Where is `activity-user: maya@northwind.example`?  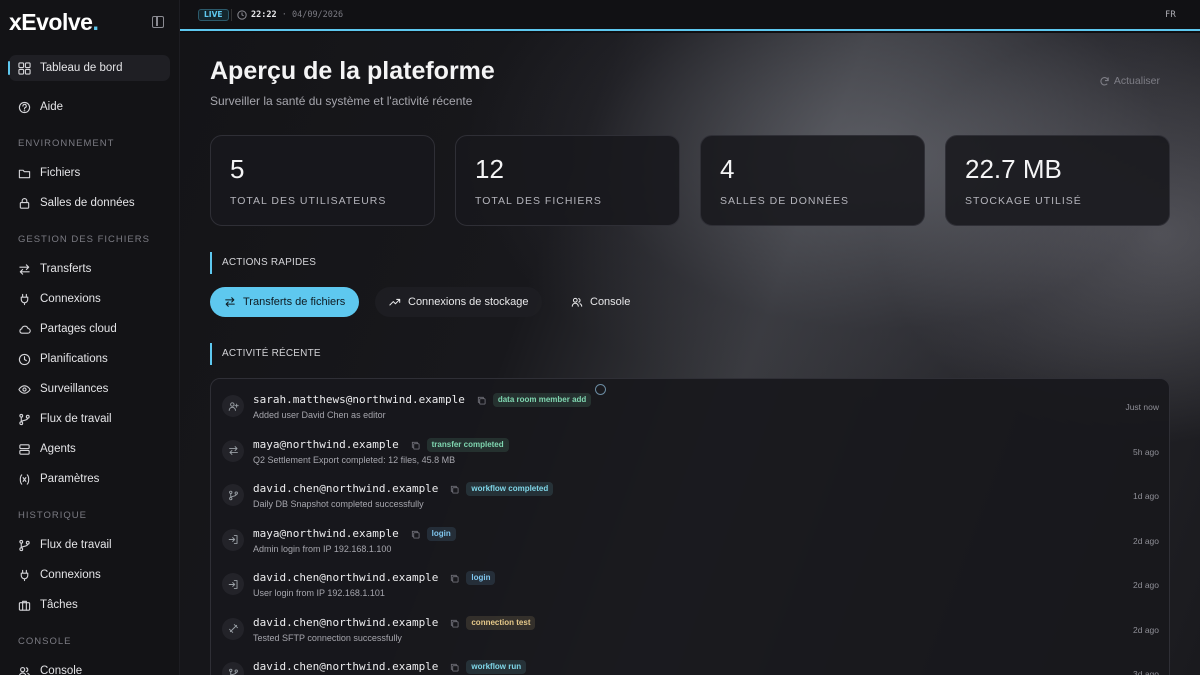
activity-user: maya@northwind.example is located at coordinates (326, 444).